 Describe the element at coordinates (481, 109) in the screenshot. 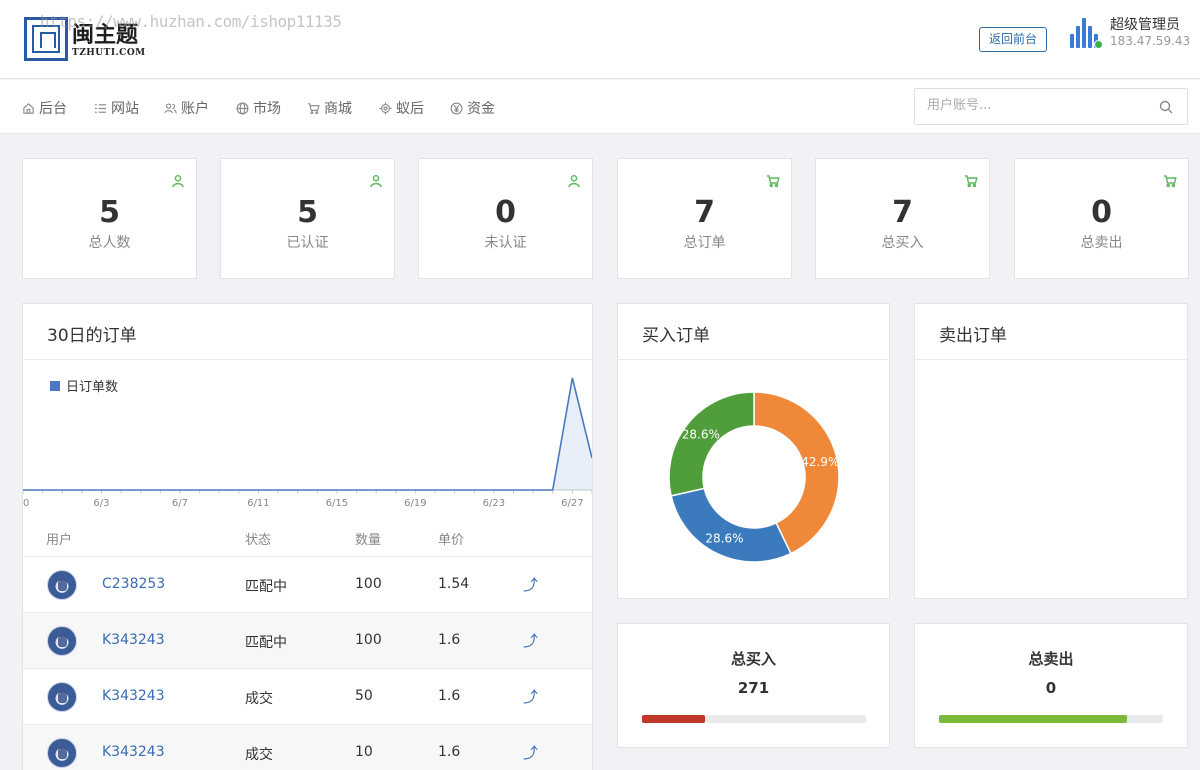

I see `nav-label: 资金` at that location.